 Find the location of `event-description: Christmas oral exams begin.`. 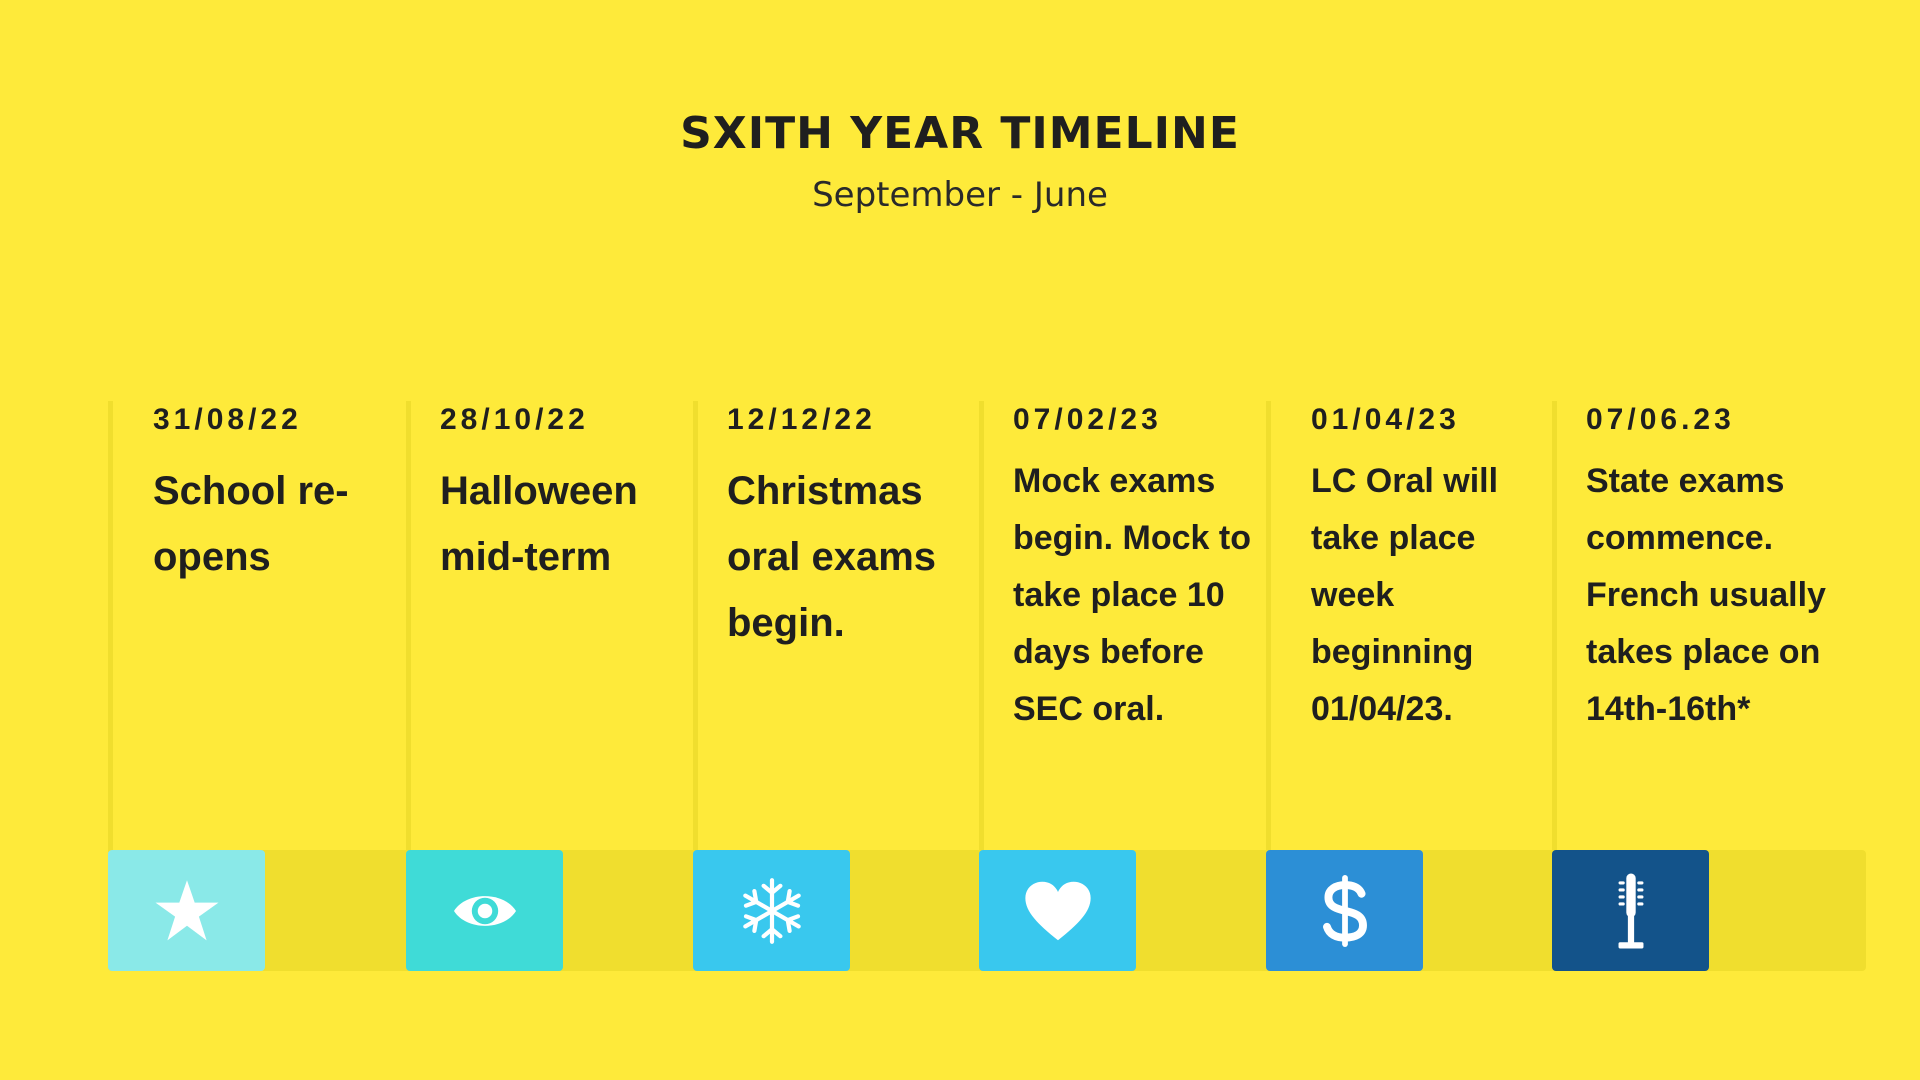

event-description: Christmas oral exams begin. is located at coordinates (832, 557).